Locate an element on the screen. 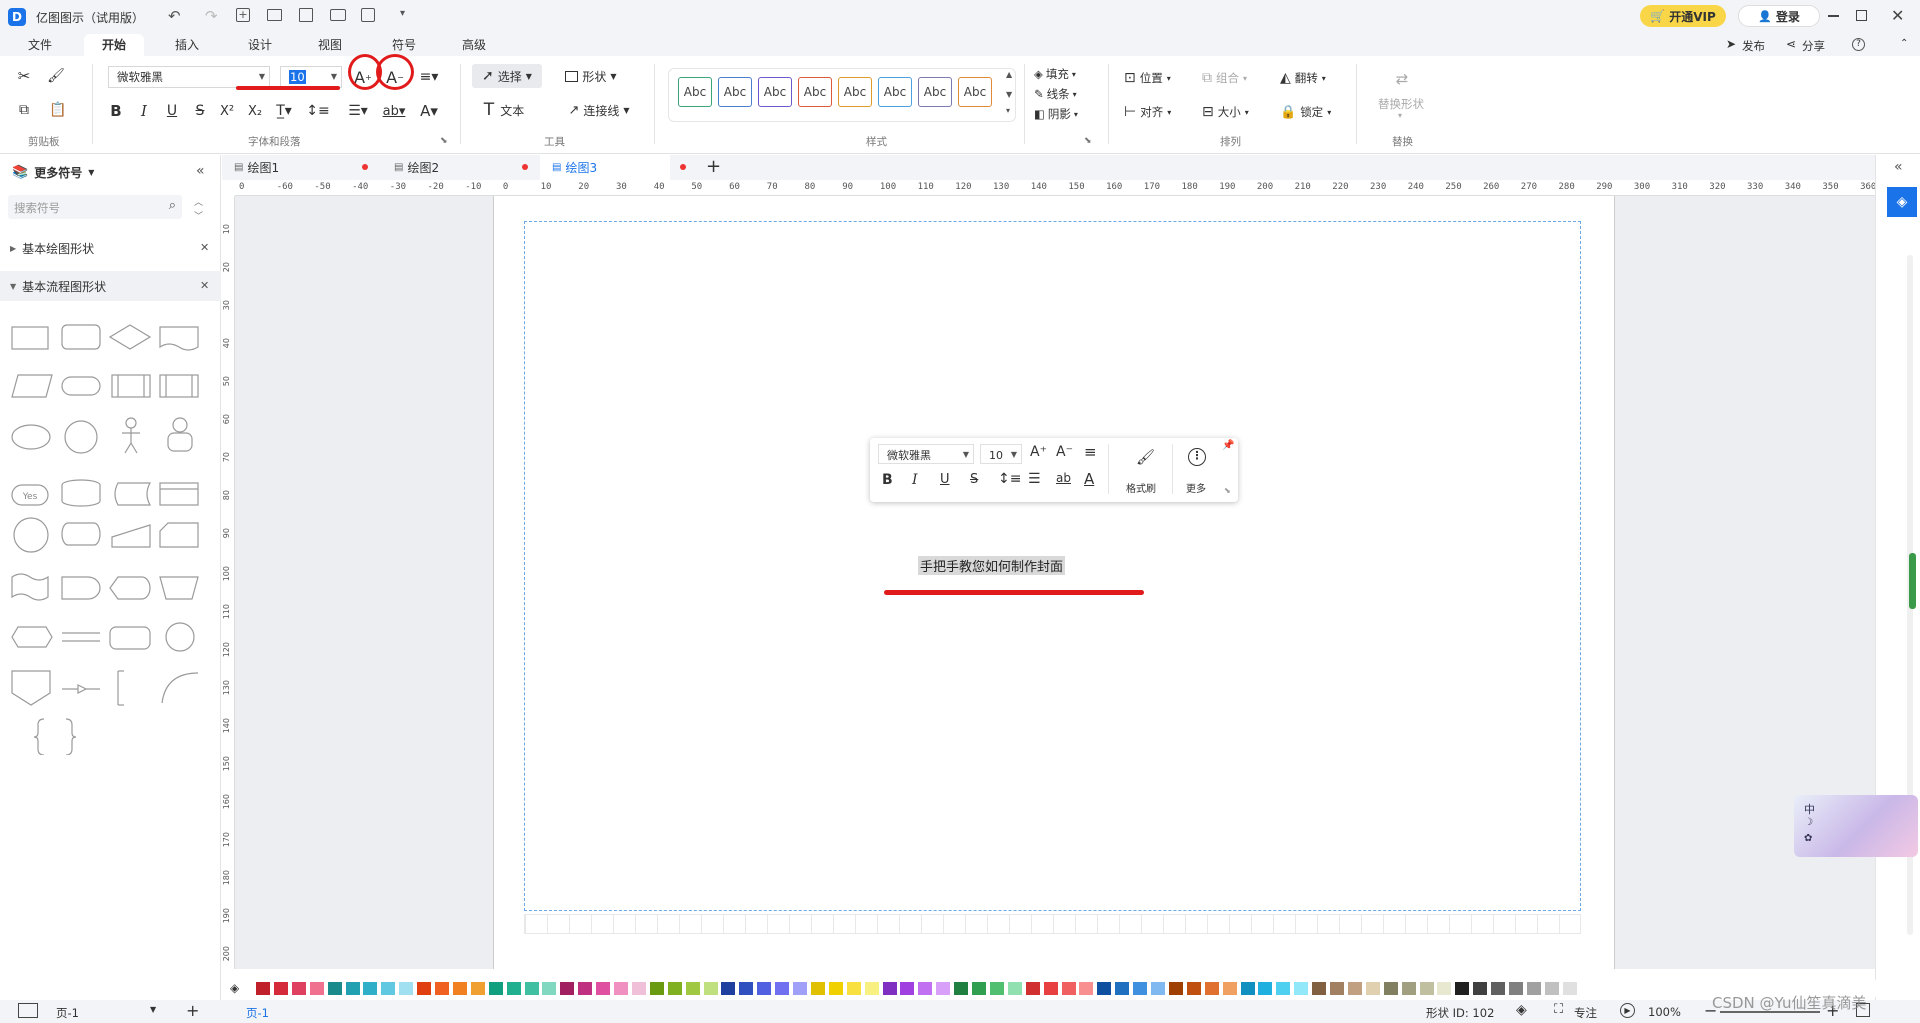 The width and height of the screenshot is (1920, 1023). resize-handle-icon: ⬊ is located at coordinates (1227, 490).